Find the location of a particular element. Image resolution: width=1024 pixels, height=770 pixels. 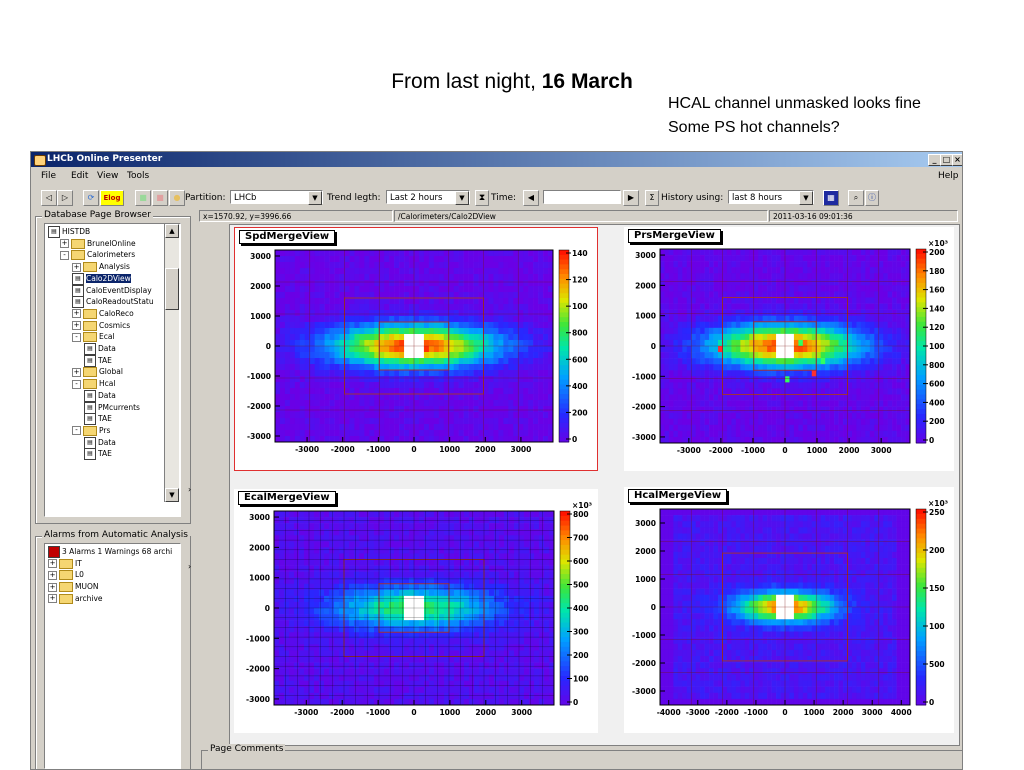

menu-tools: Tools is located at coordinates (138, 176).